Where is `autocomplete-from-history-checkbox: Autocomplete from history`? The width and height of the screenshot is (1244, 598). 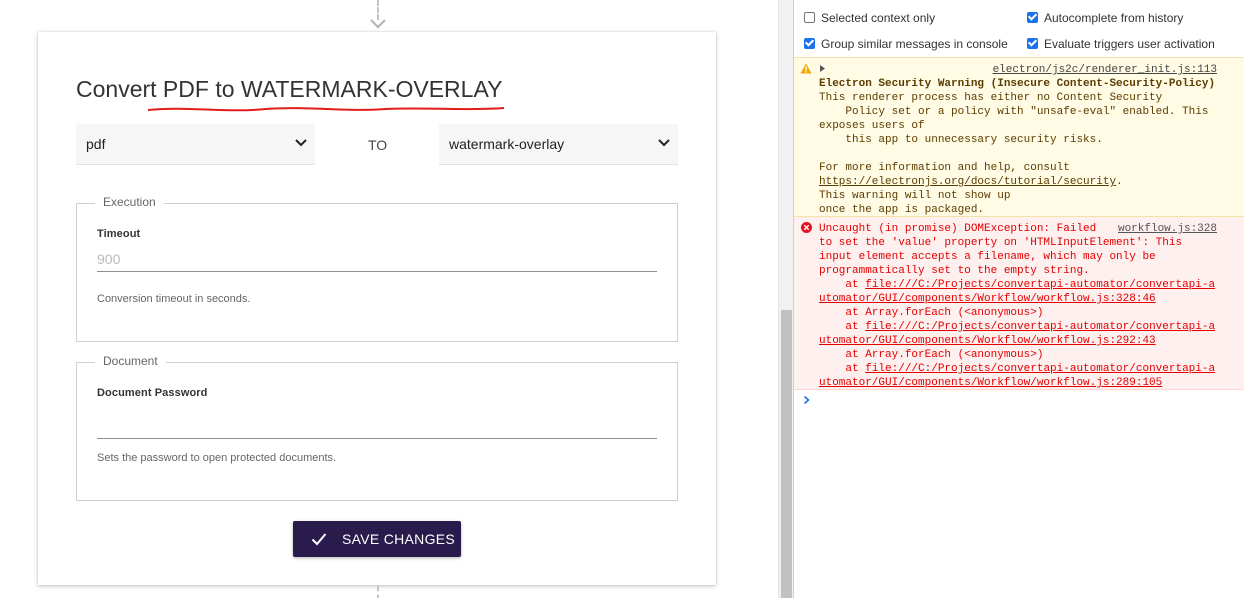 autocomplete-from-history-checkbox: Autocomplete from history is located at coordinates (1105, 18).